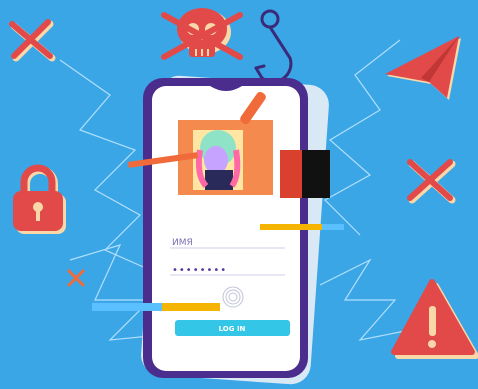 The height and width of the screenshot is (389, 478). Describe the element at coordinates (39, 199) in the screenshot. I see `padlock-icon` at that location.